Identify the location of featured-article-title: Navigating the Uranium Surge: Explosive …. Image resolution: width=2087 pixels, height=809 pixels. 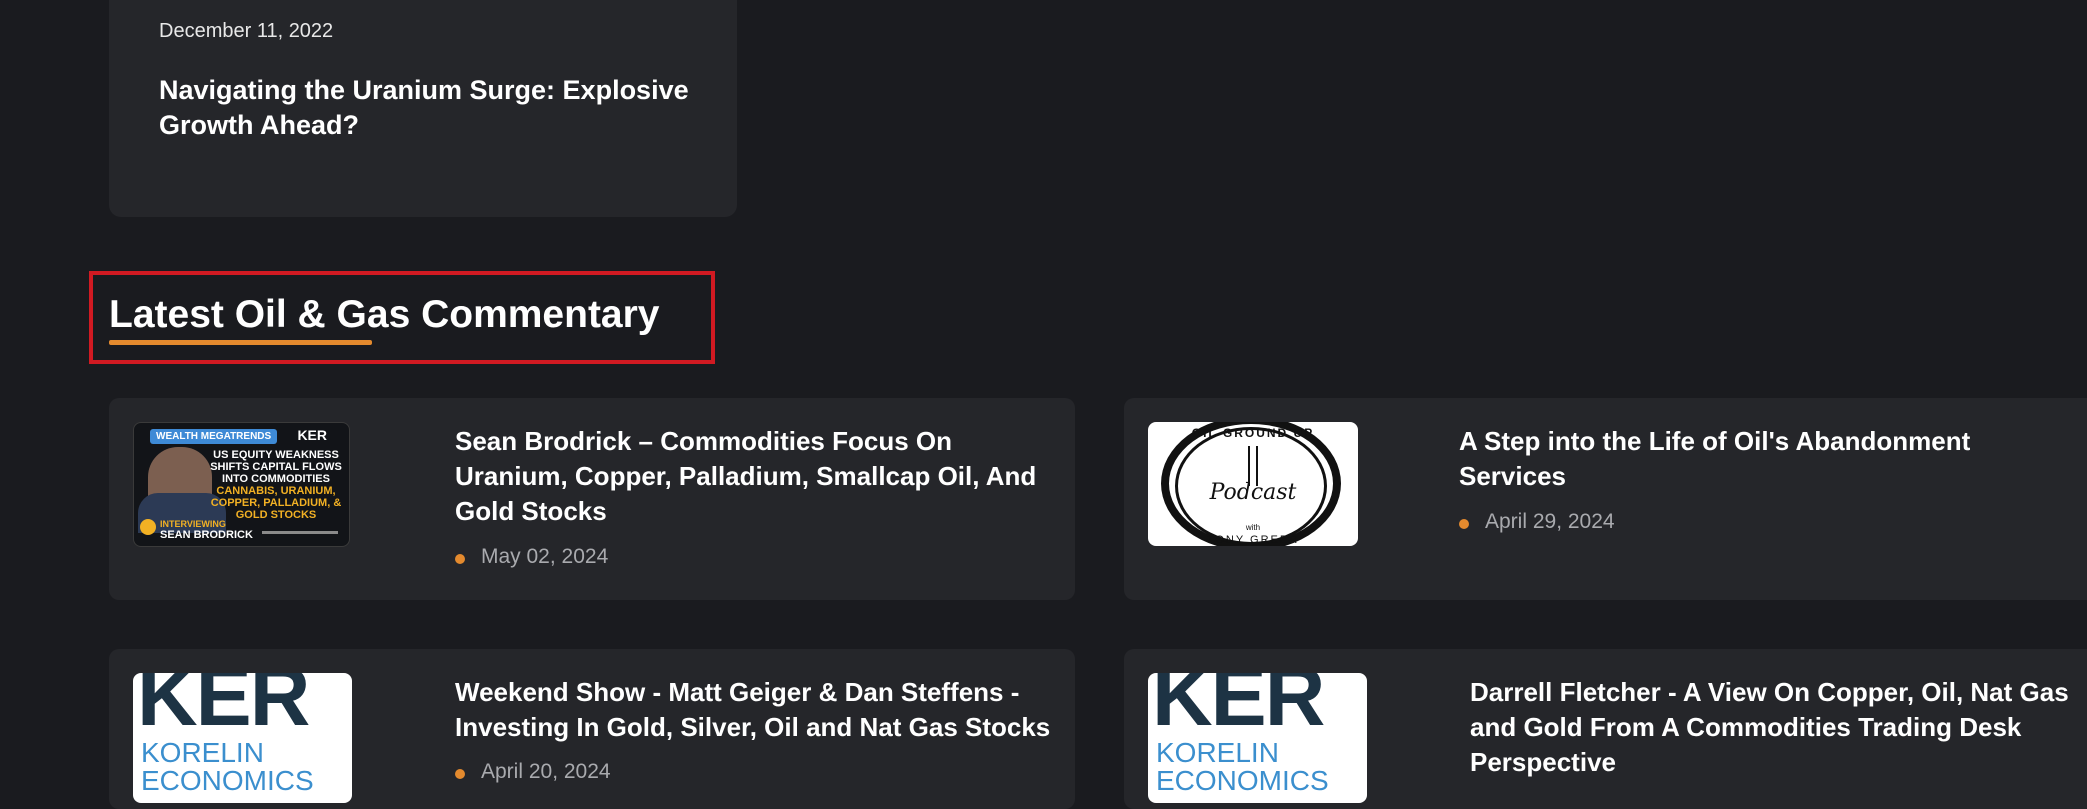
(429, 108).